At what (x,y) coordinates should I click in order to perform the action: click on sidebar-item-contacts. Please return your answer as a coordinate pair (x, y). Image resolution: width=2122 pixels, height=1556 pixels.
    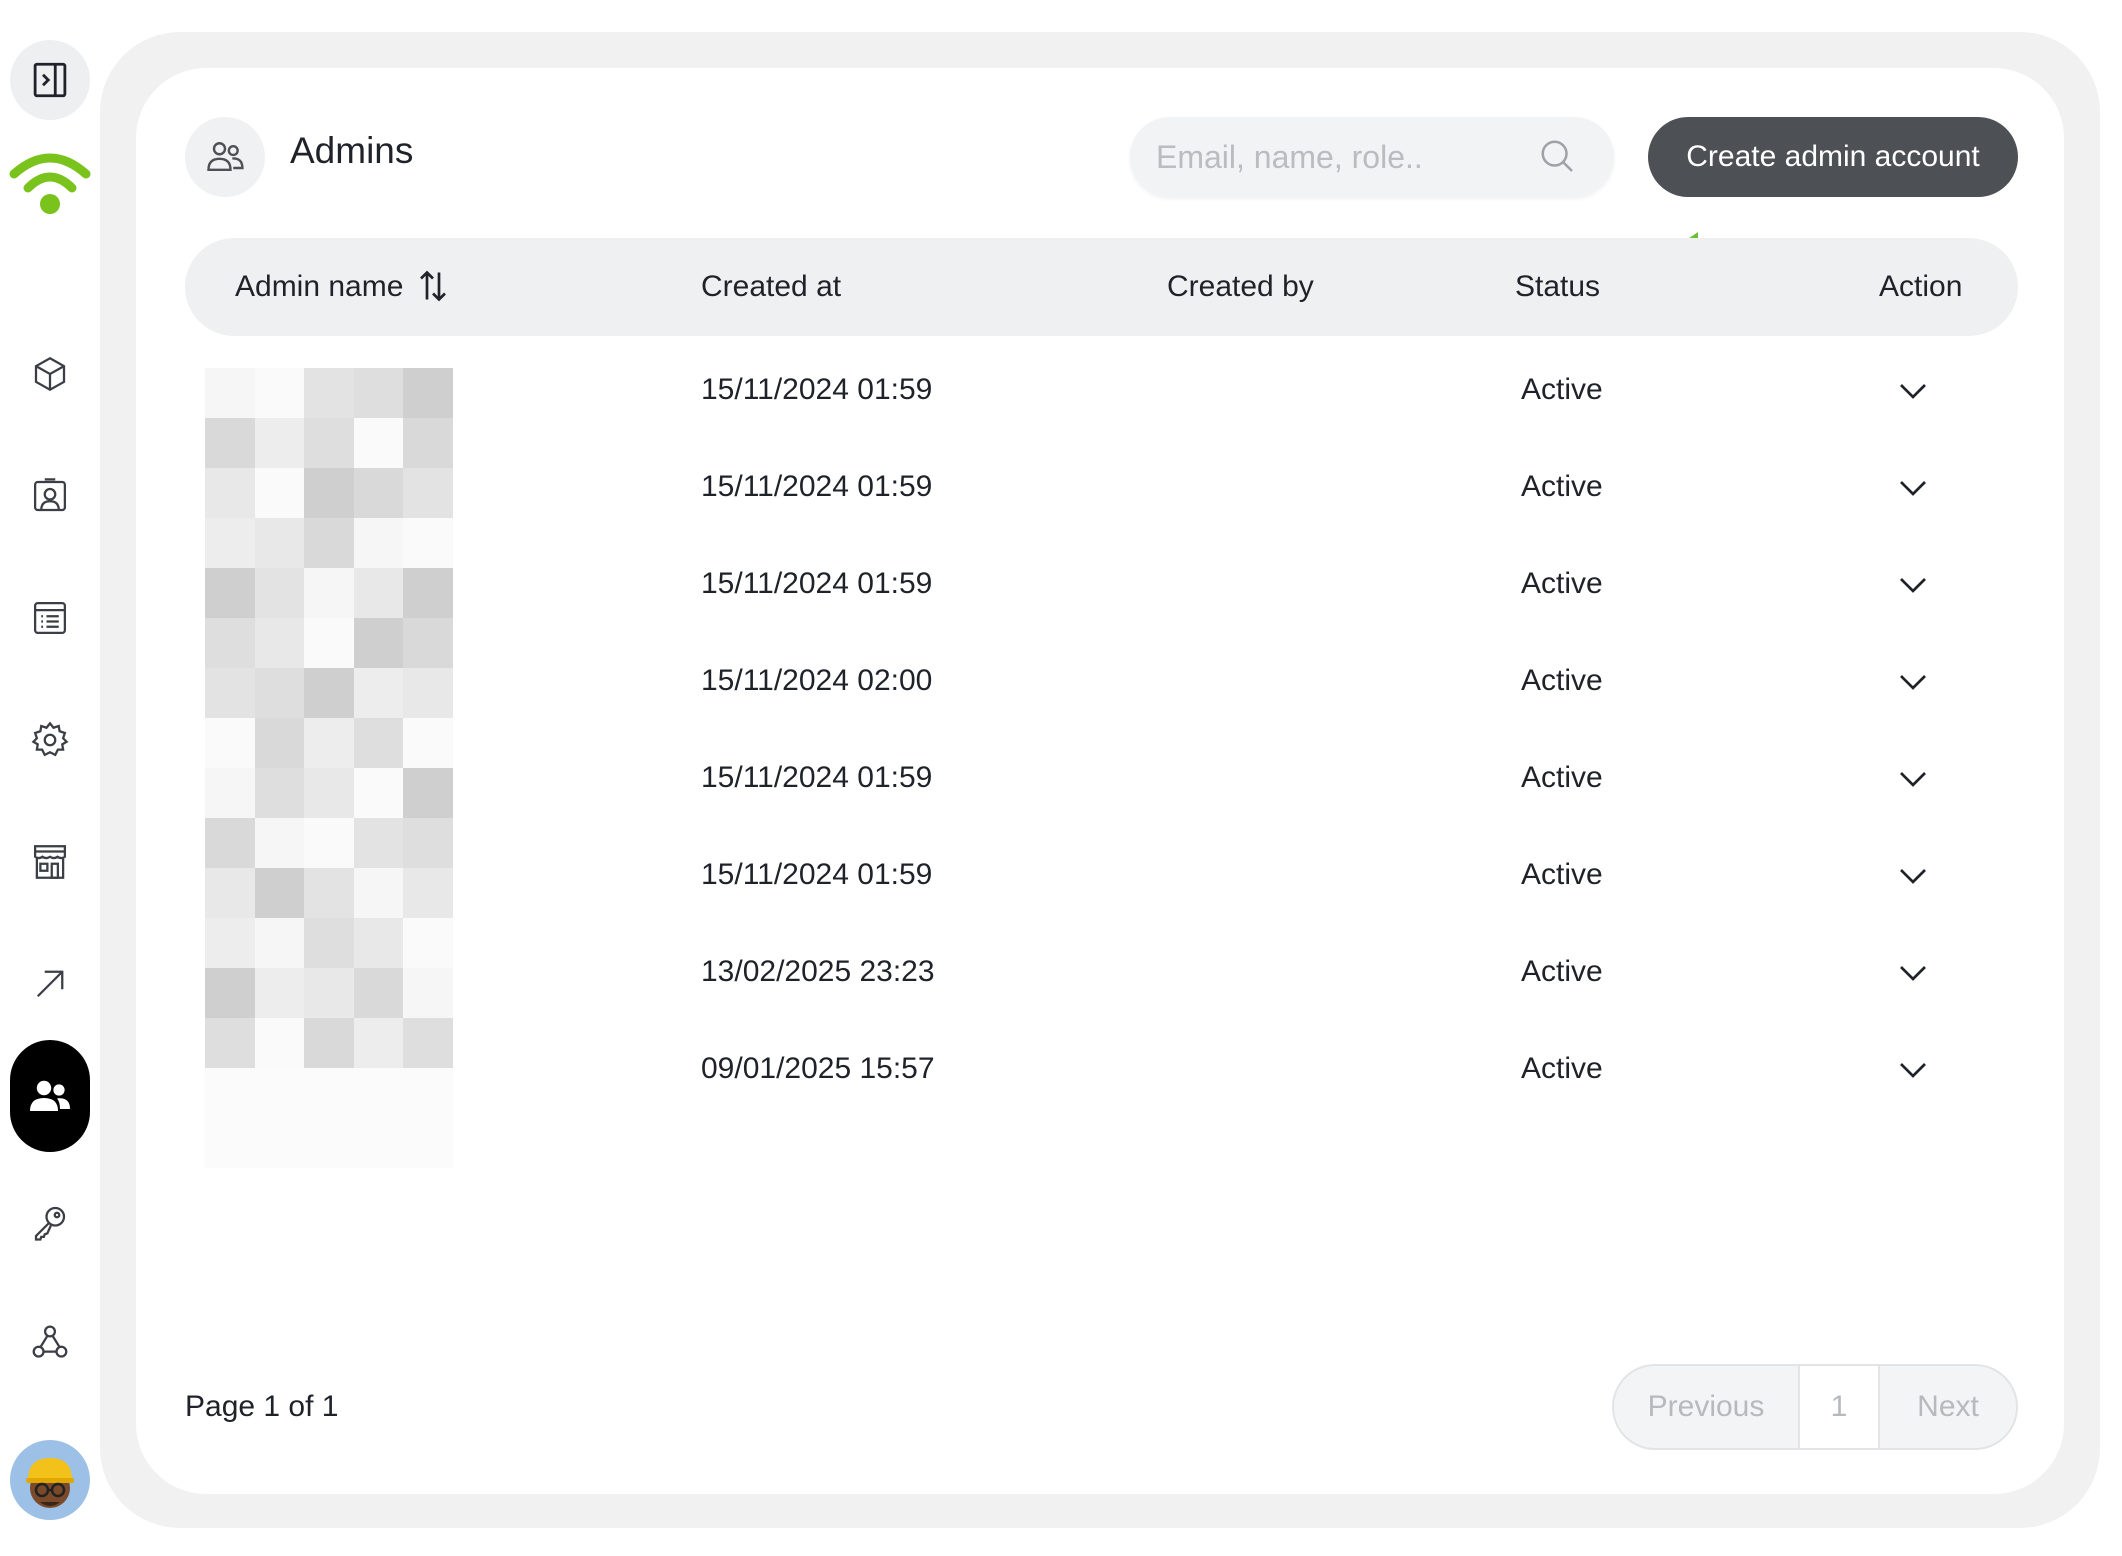
    Looking at the image, I should click on (50, 496).